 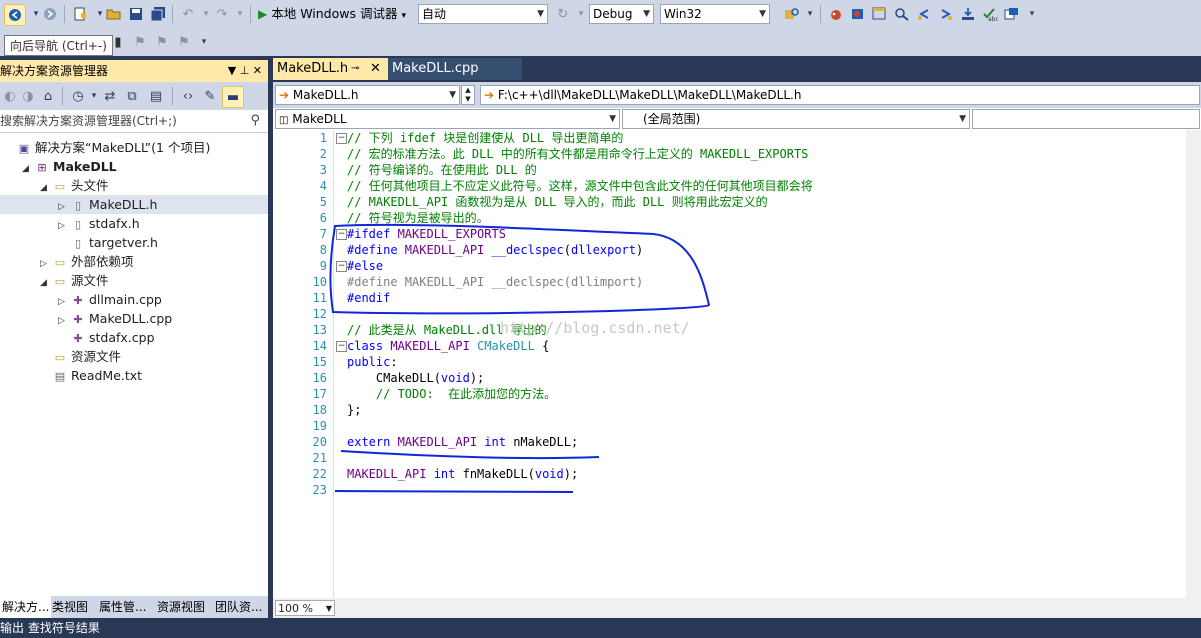 I want to click on solution-icon: ▣, so click(x=24, y=148).